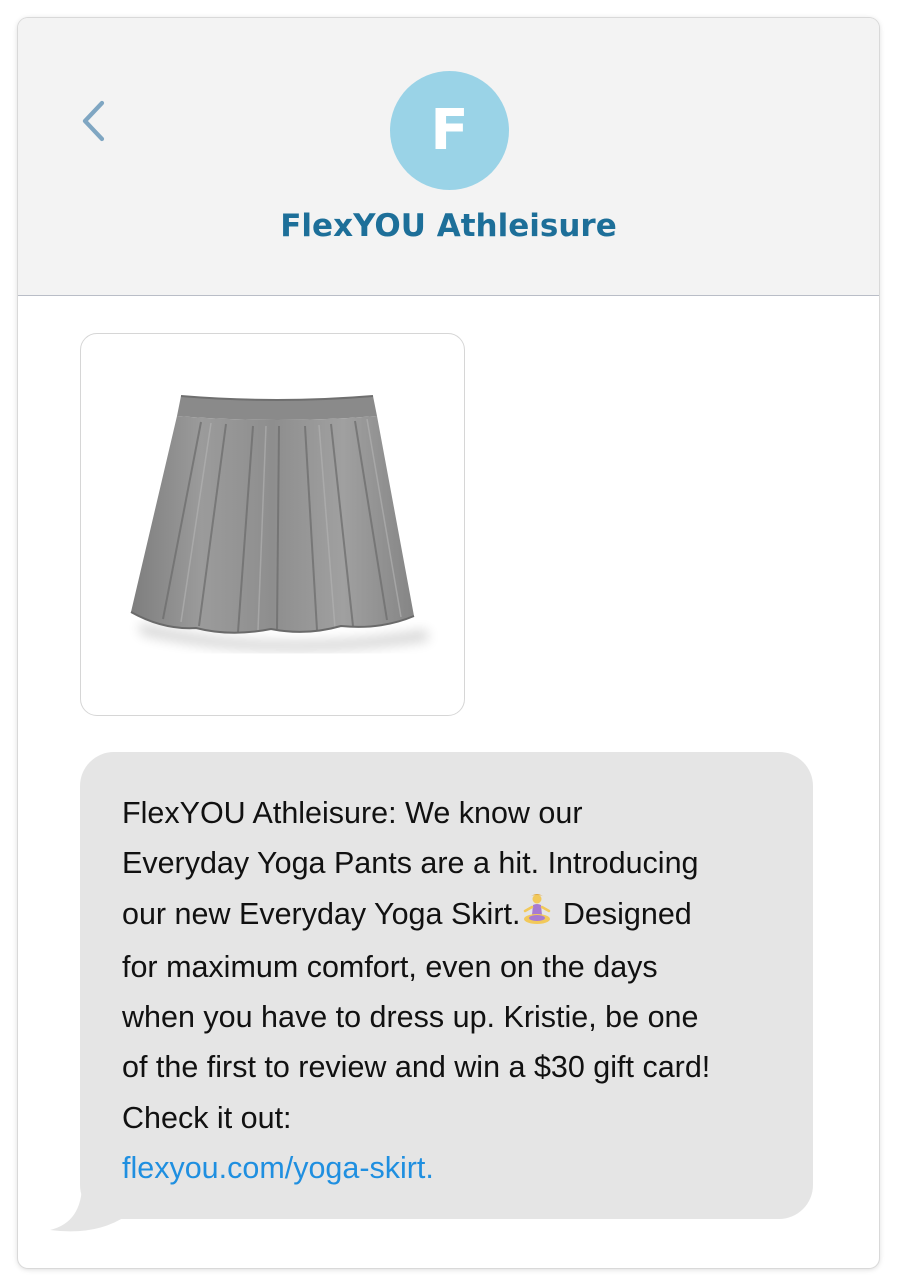 This screenshot has width=898, height=1287. I want to click on message-line: FlexYOU Athleisure: We know our, so click(352, 813).